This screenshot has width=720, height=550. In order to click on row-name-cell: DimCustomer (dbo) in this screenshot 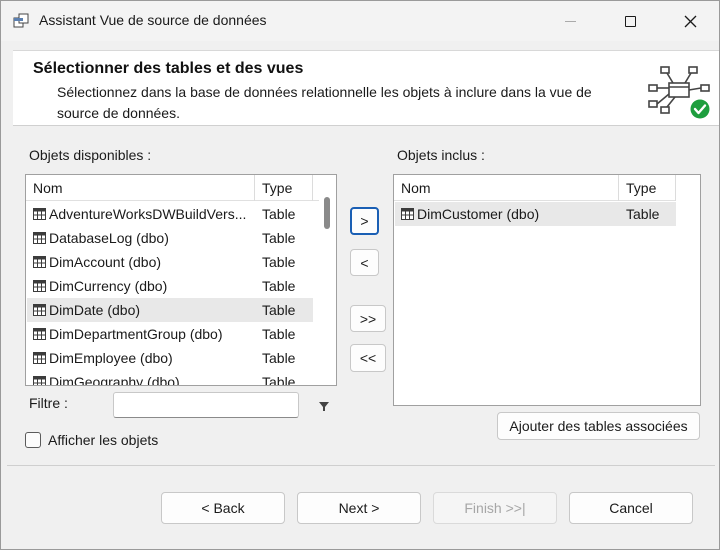, I will do `click(507, 214)`.